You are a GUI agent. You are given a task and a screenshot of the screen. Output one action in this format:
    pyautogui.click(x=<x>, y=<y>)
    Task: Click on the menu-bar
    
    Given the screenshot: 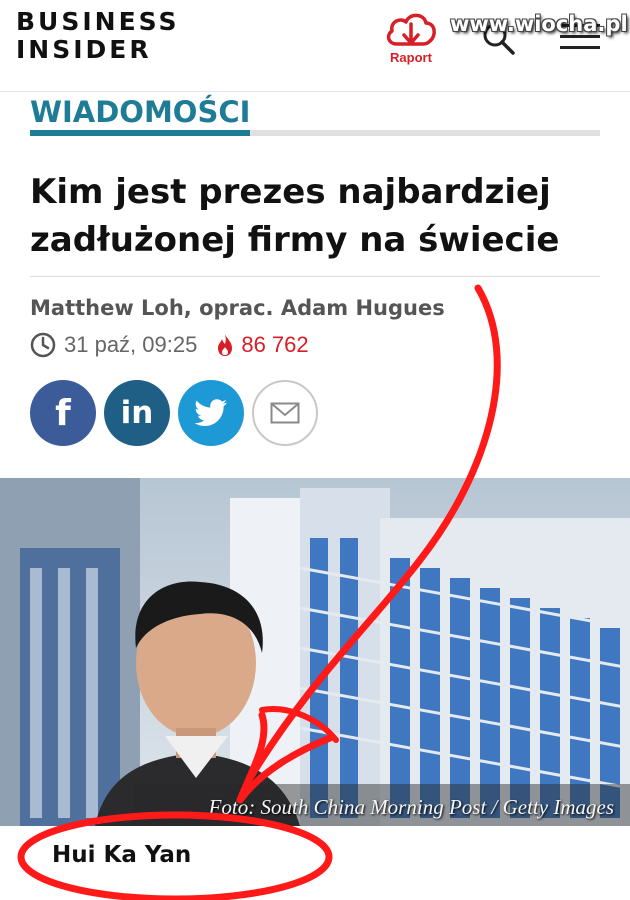 What is the action you would take?
    pyautogui.click(x=580, y=47)
    